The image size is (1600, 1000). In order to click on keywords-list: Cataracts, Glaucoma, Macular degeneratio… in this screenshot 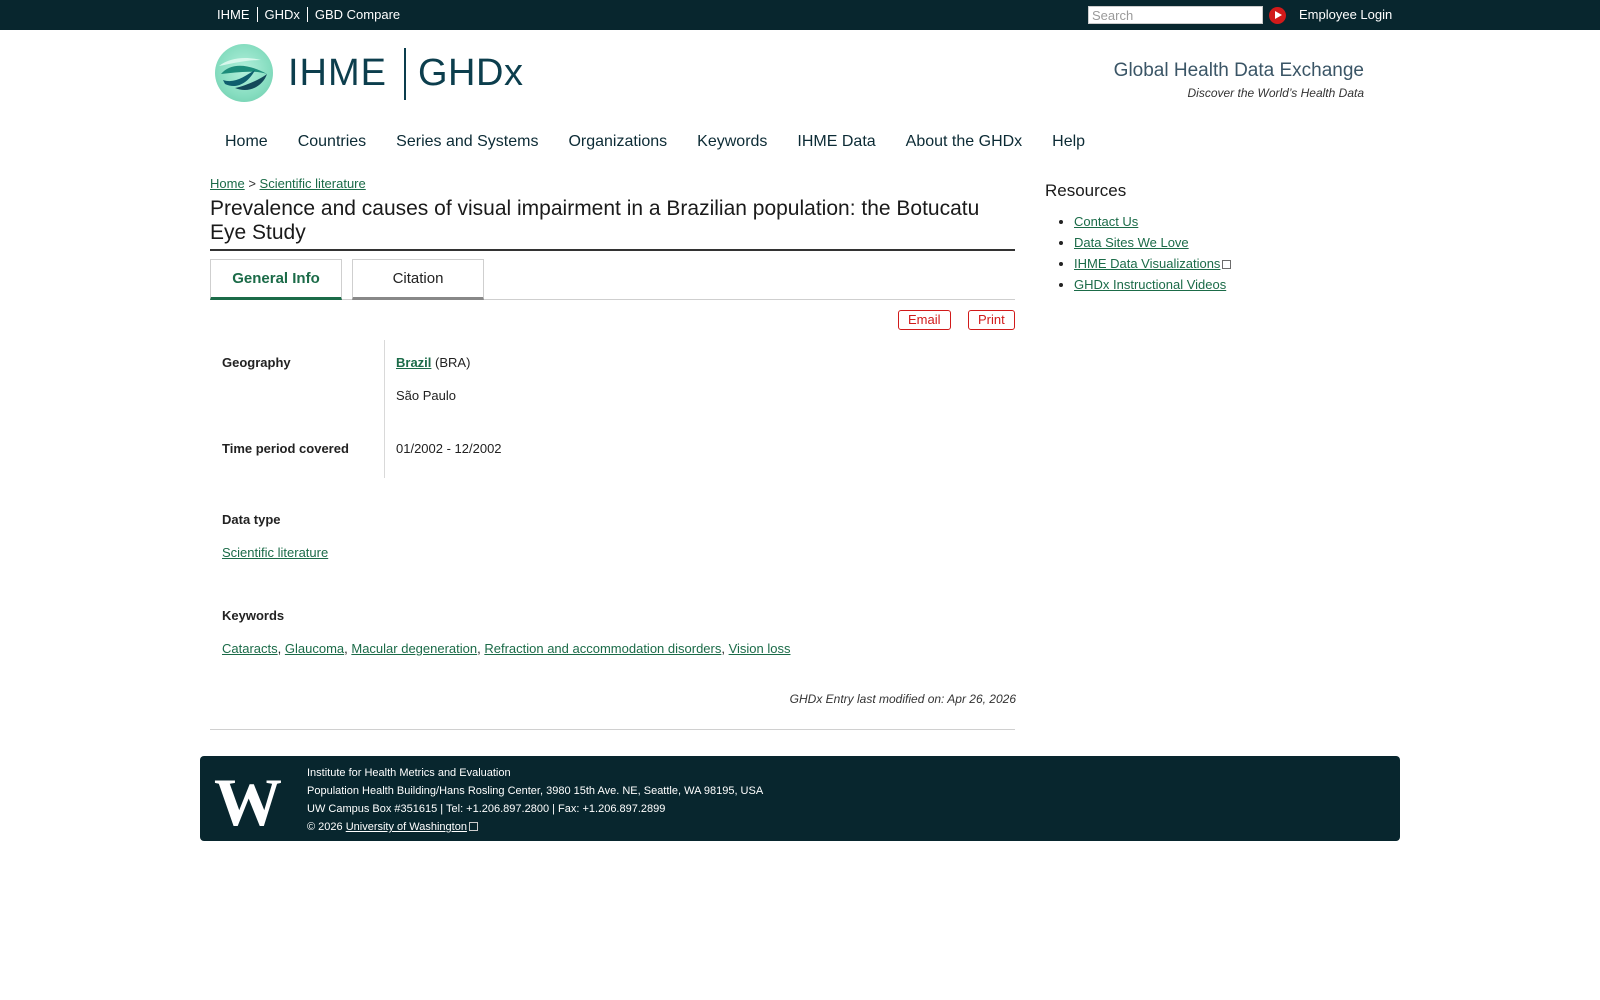, I will do `click(506, 648)`.